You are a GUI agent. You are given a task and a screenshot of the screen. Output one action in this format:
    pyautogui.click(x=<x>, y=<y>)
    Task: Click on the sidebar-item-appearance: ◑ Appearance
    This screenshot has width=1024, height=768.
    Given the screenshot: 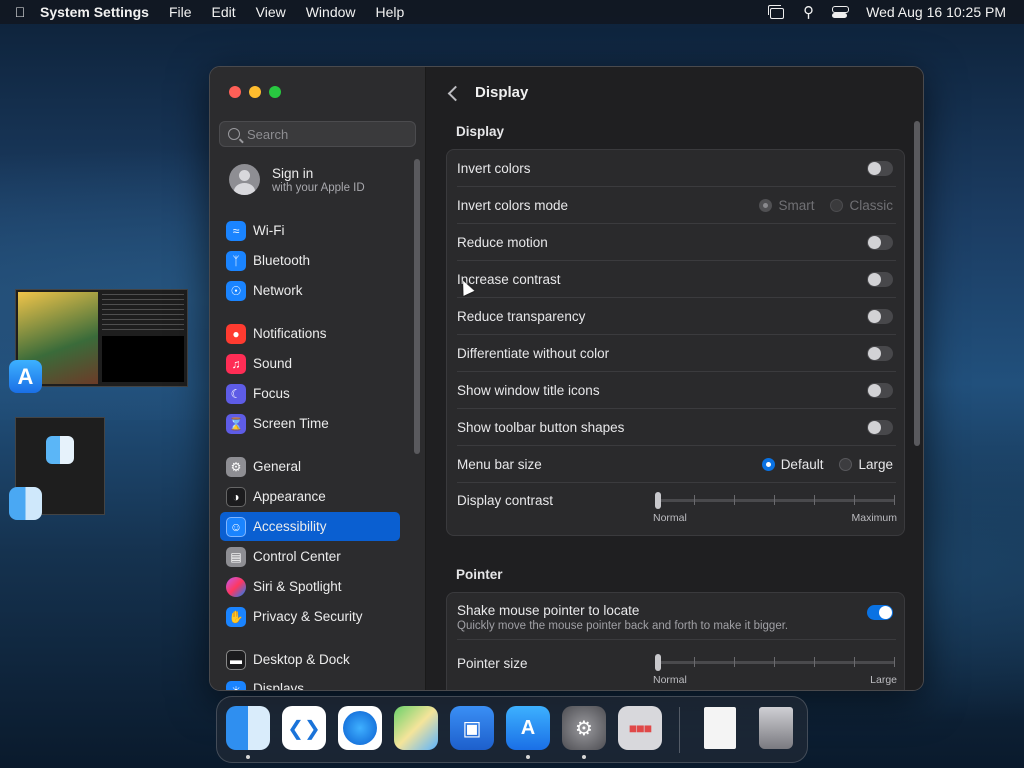 What is the action you would take?
    pyautogui.click(x=310, y=496)
    